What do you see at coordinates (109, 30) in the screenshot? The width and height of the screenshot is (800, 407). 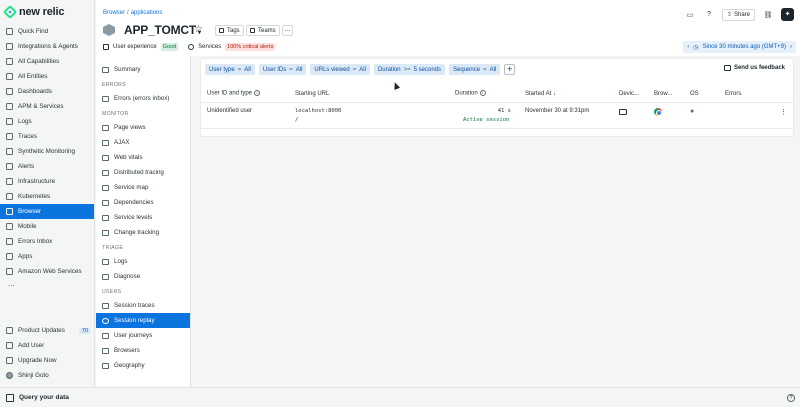 I see `entity-hexagon-icon` at bounding box center [109, 30].